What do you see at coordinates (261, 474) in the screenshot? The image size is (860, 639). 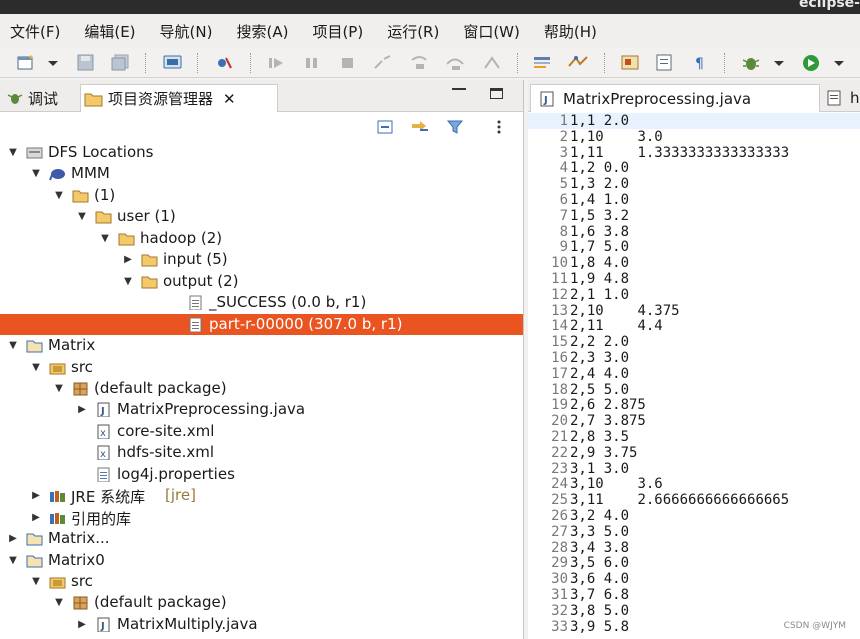 I see `tree-item: log4j.properties` at bounding box center [261, 474].